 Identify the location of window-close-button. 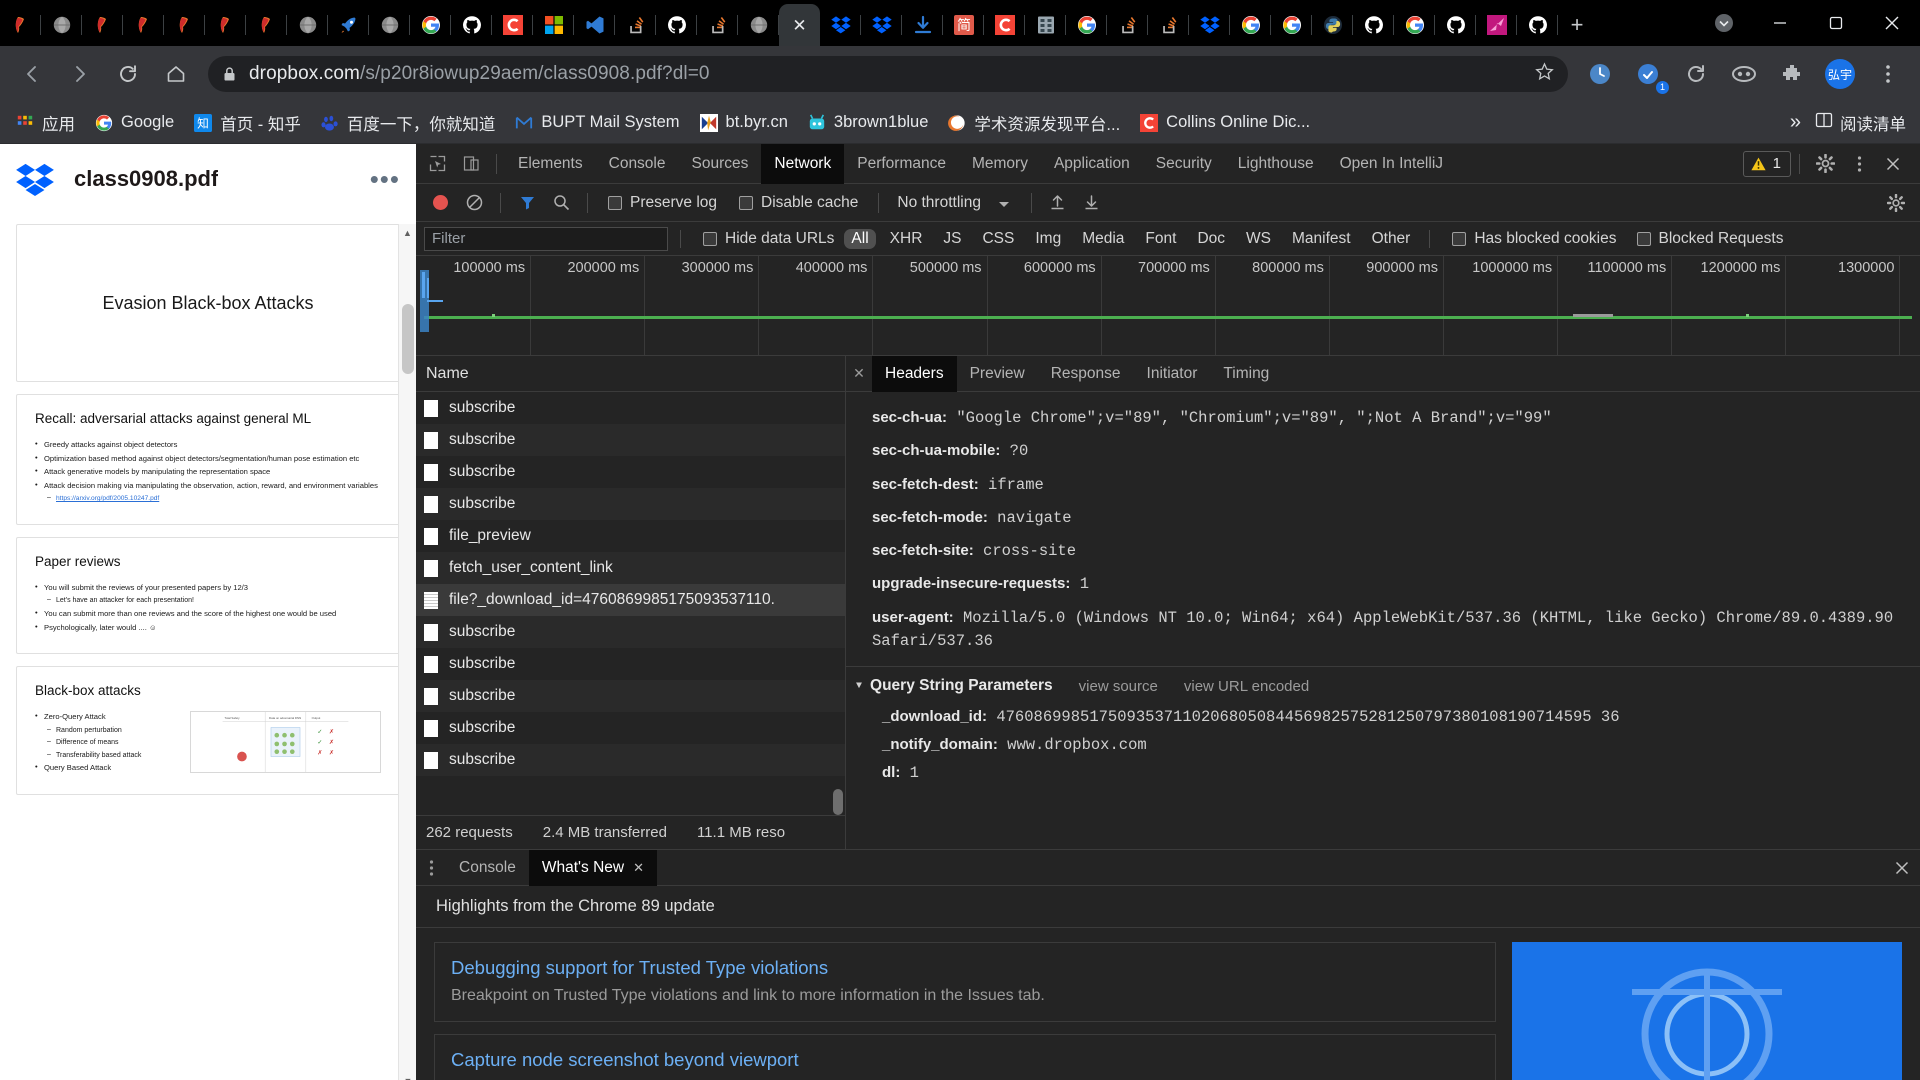
(1892, 23).